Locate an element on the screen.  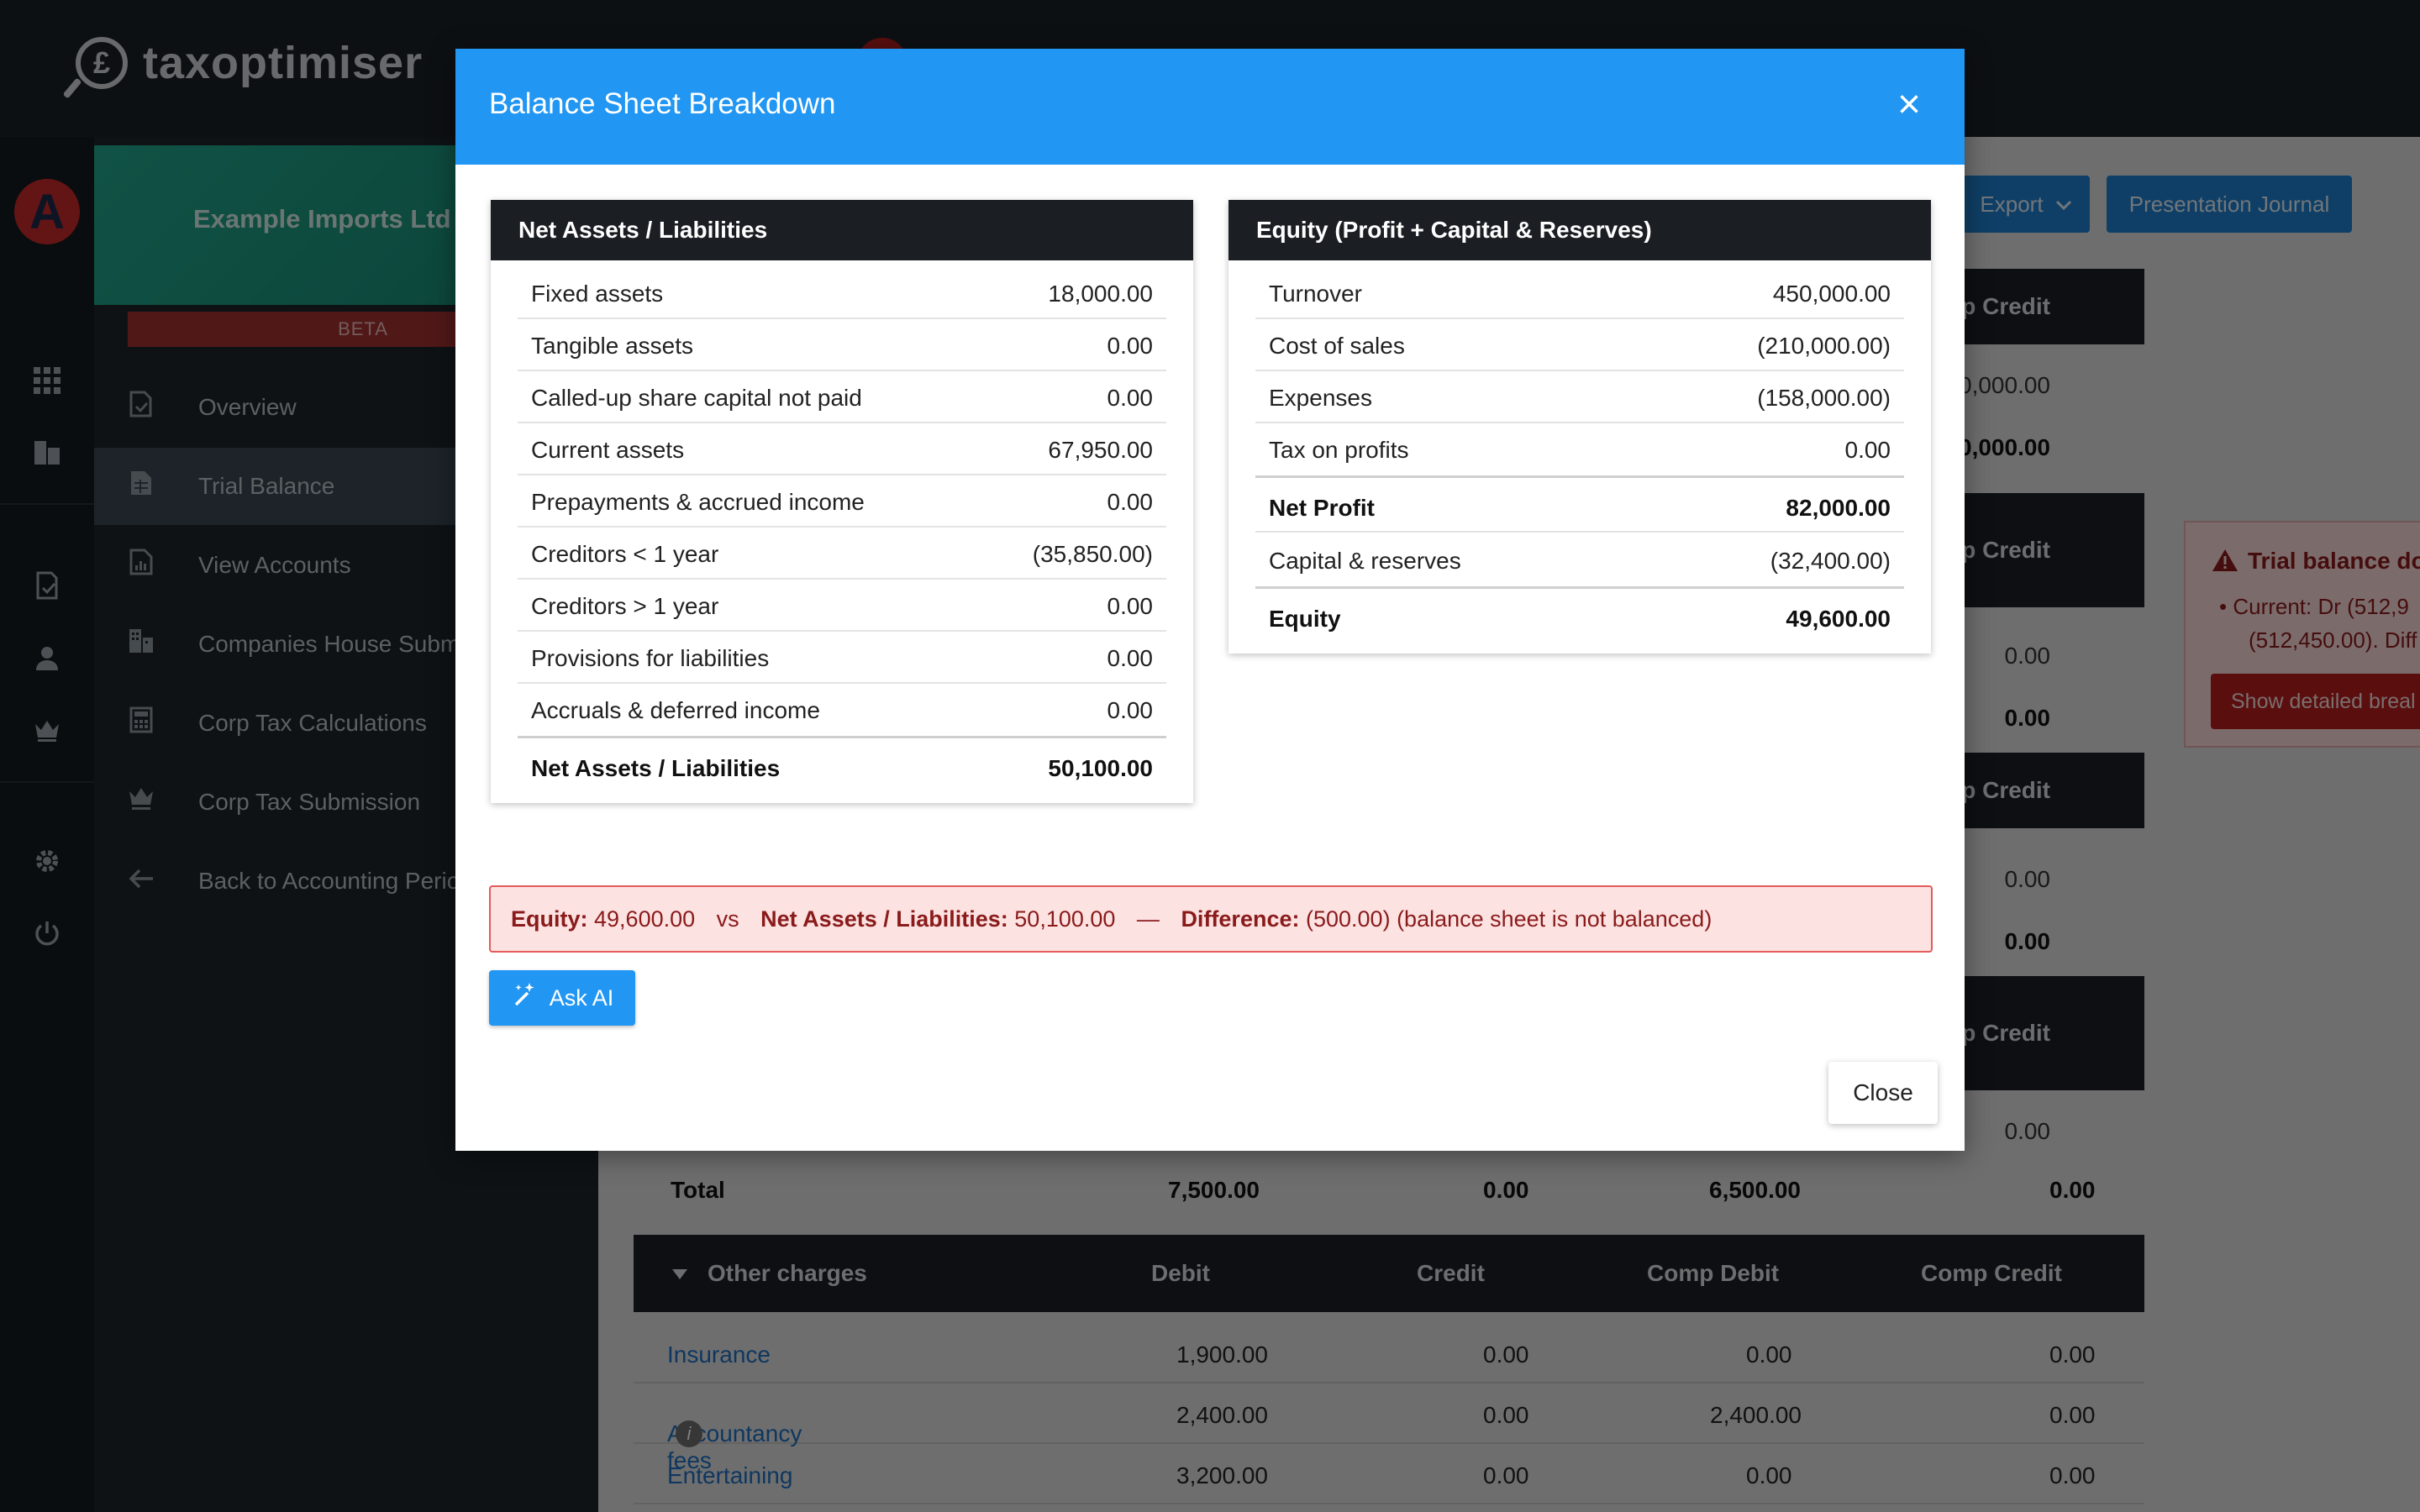
row-label: Tax on profits is located at coordinates (1339, 450).